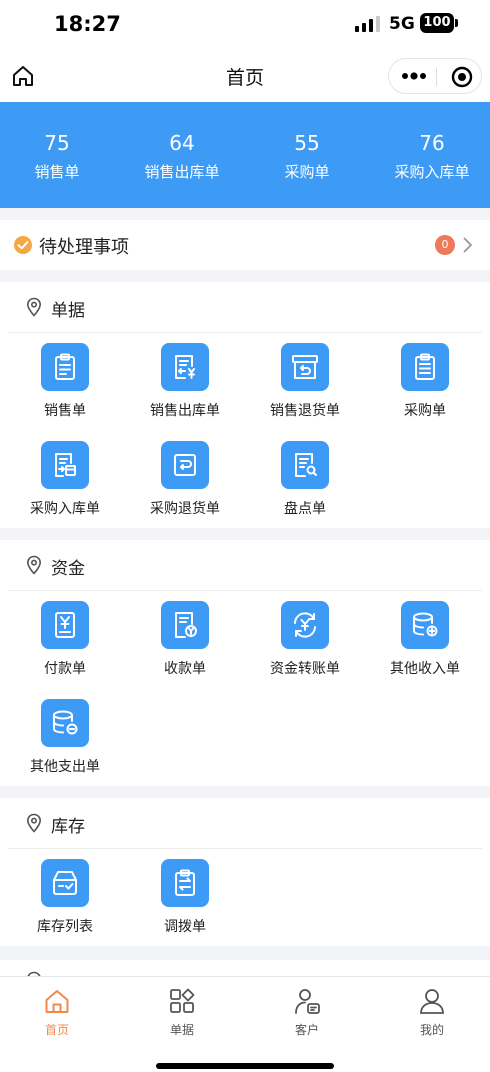  I want to click on nav-bar: 首页, so click(245, 76).